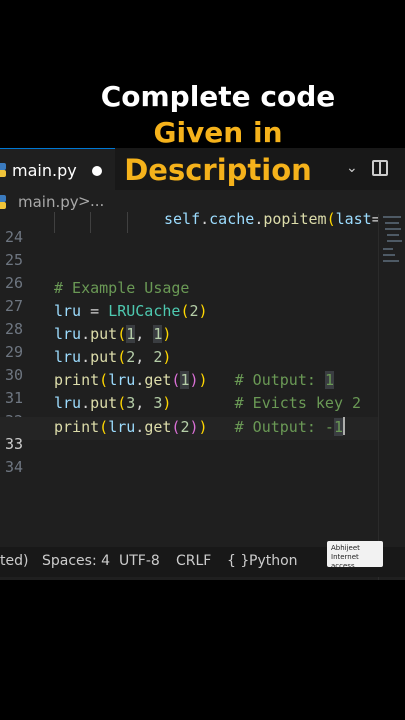 This screenshot has height=720, width=405. I want to click on network-notification: Abhijeet Internet access, so click(355, 555).